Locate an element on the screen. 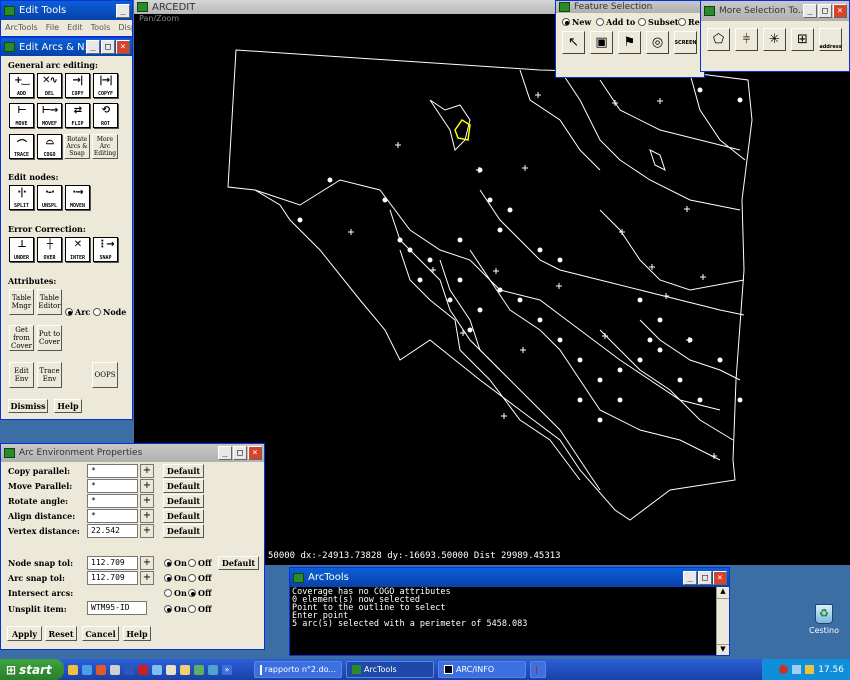 The width and height of the screenshot is (850, 680). copy-parallel-default-button: Default is located at coordinates (183, 471).